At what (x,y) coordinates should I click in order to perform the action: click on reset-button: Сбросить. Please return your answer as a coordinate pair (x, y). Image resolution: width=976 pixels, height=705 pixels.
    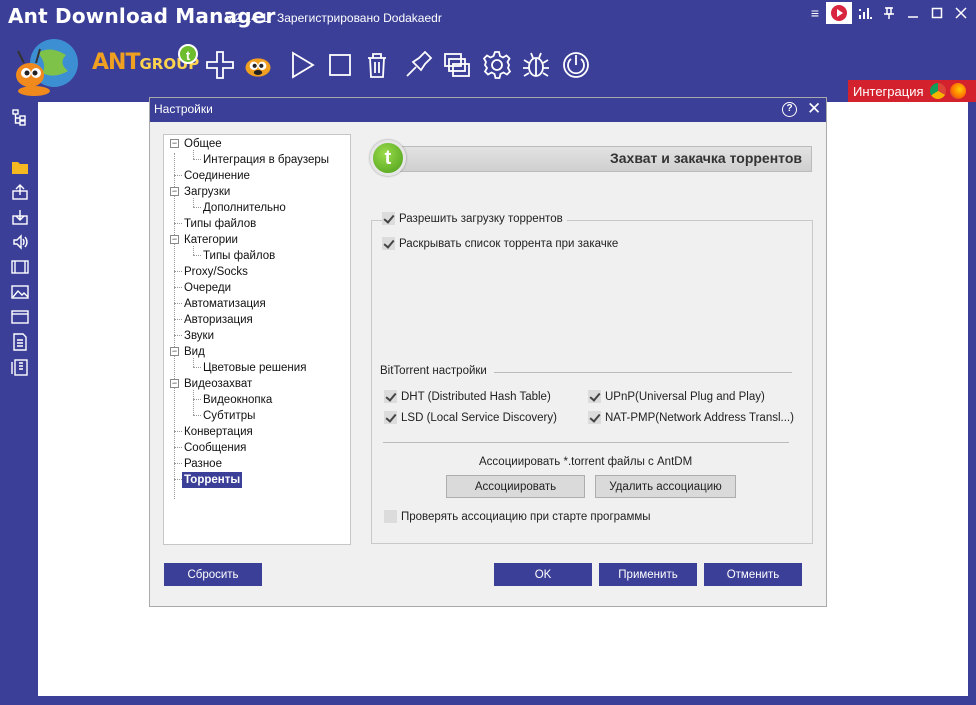
    Looking at the image, I should click on (213, 574).